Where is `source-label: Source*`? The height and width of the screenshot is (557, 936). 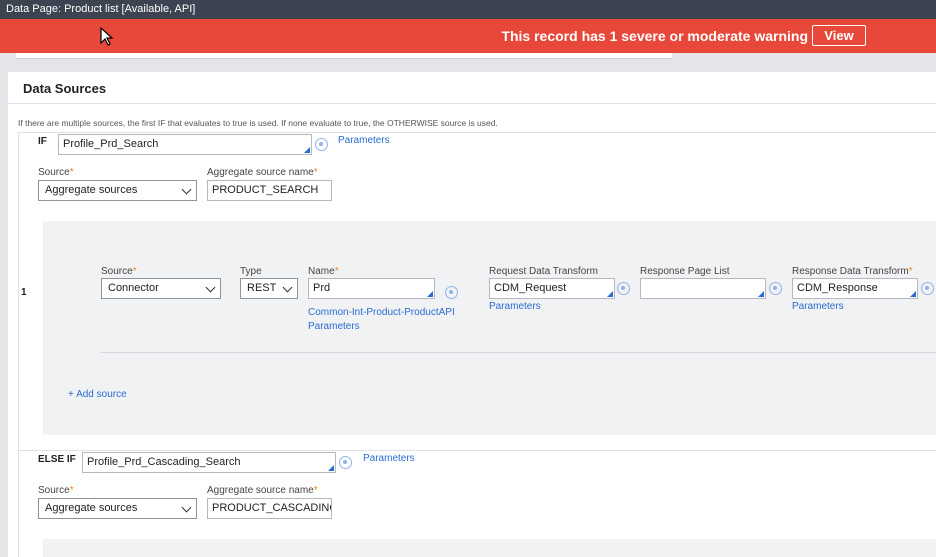 source-label: Source* is located at coordinates (56, 172).